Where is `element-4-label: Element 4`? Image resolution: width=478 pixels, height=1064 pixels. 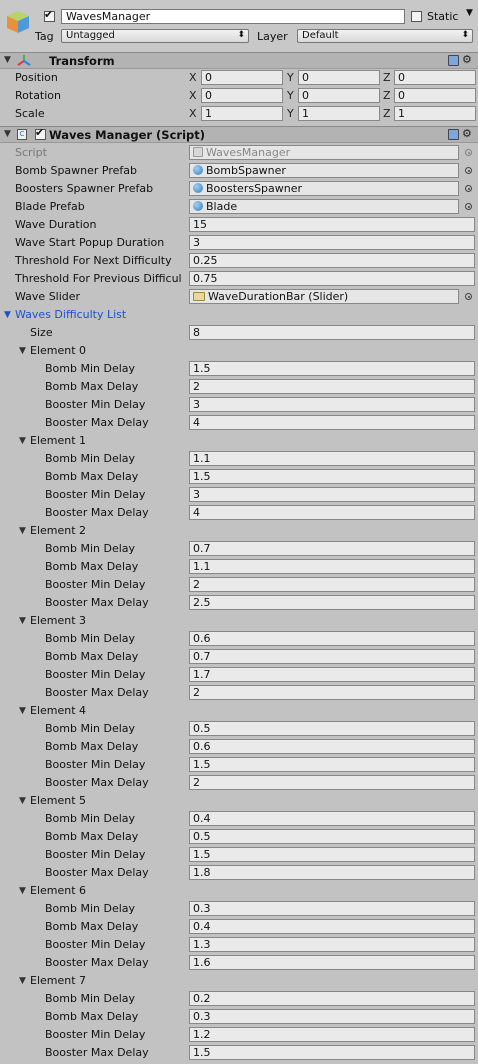 element-4-label: Element 4 is located at coordinates (58, 710).